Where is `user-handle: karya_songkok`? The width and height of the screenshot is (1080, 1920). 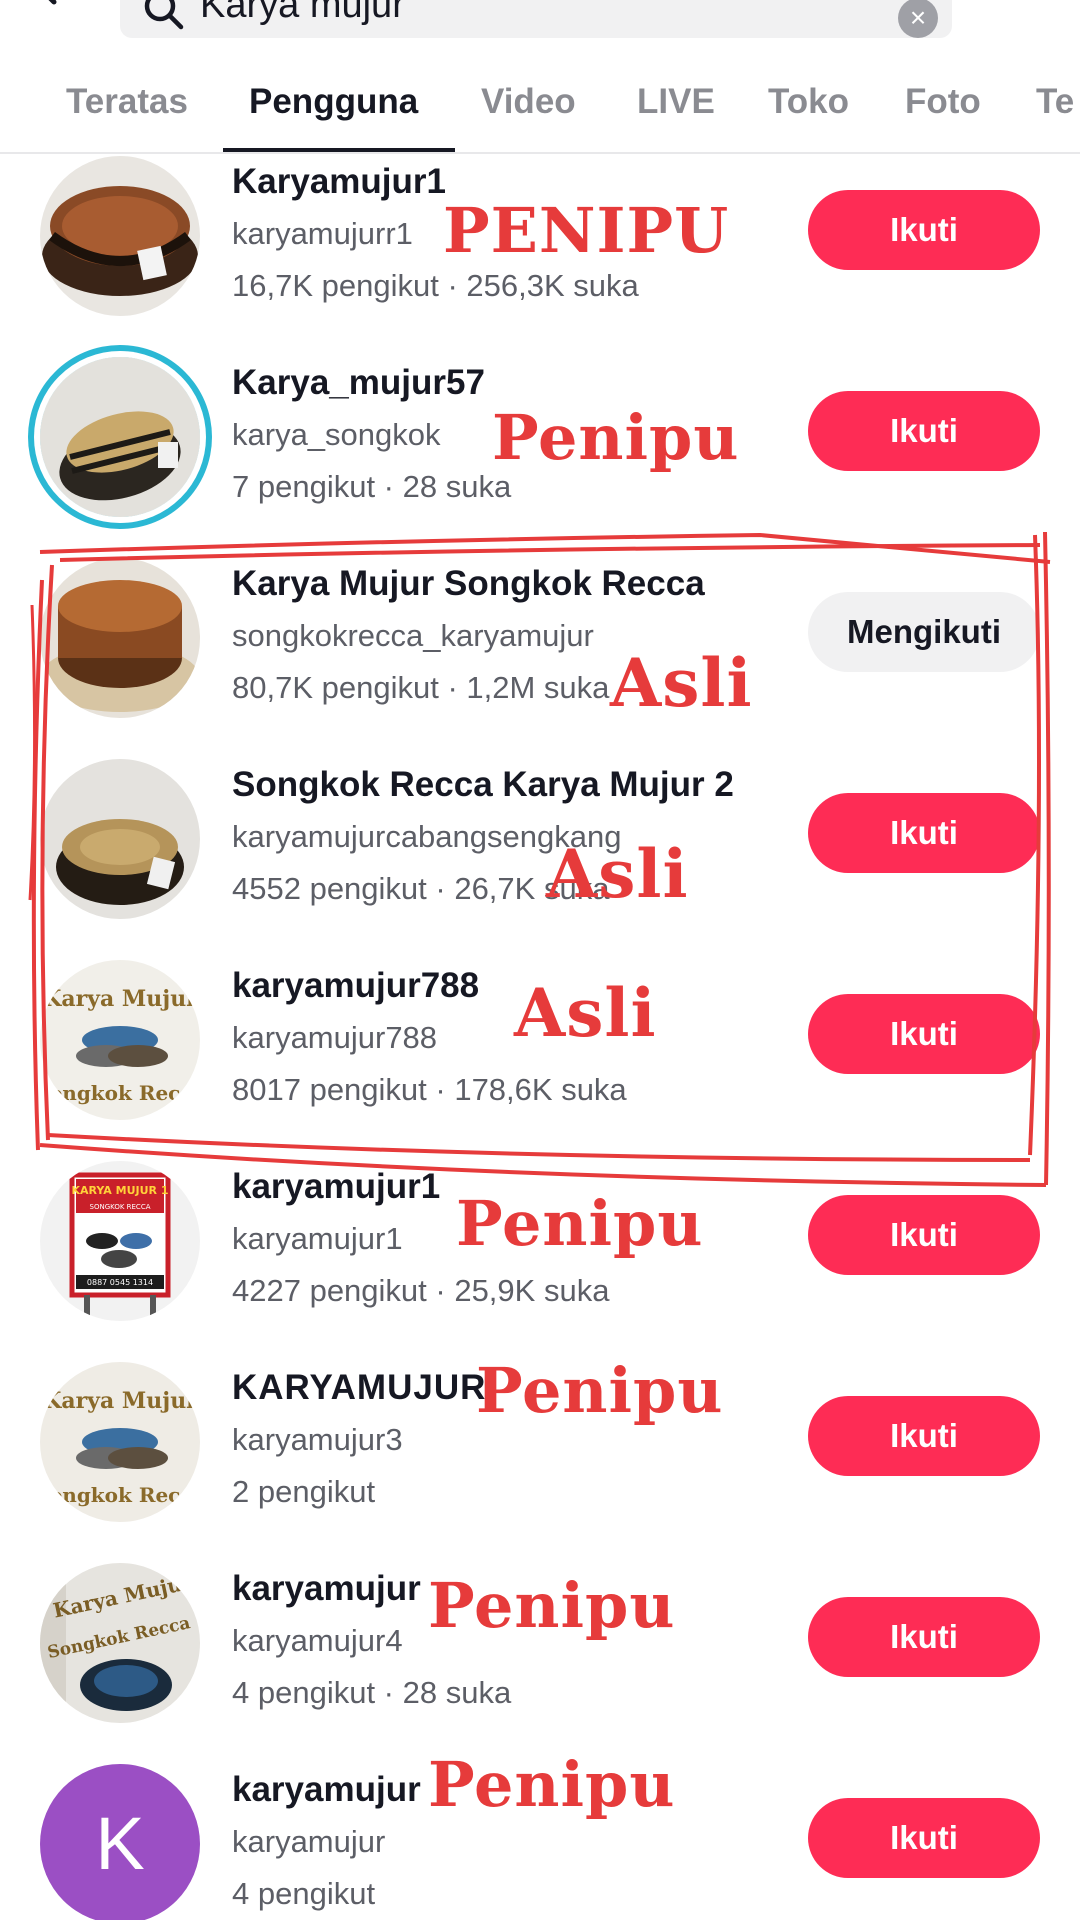
user-handle: karya_songkok is located at coordinates (336, 434).